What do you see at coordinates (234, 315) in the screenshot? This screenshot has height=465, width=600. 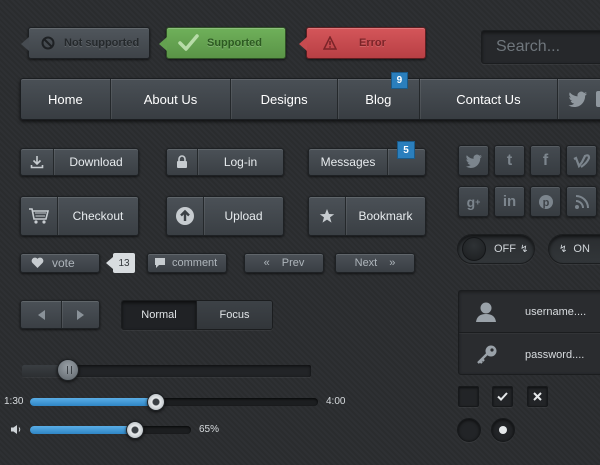 I see `segment-focus: Focus` at bounding box center [234, 315].